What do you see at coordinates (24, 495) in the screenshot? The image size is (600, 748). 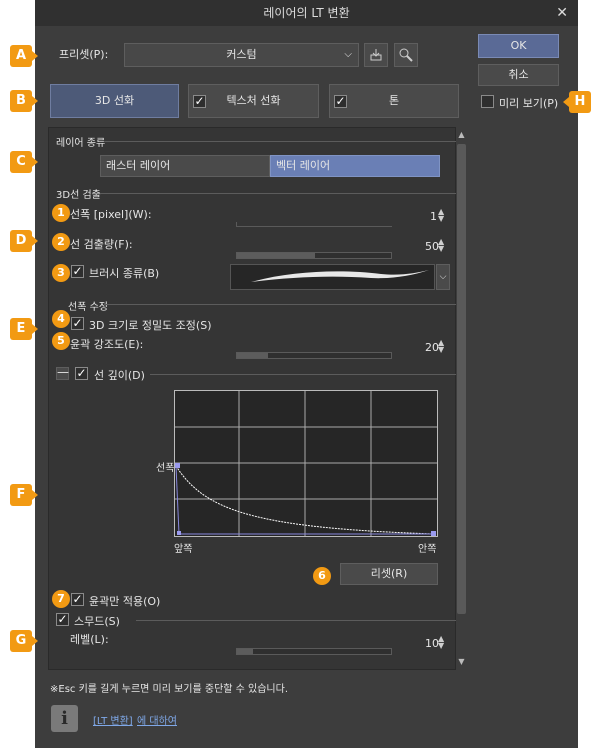 I see `callout-f: F` at bounding box center [24, 495].